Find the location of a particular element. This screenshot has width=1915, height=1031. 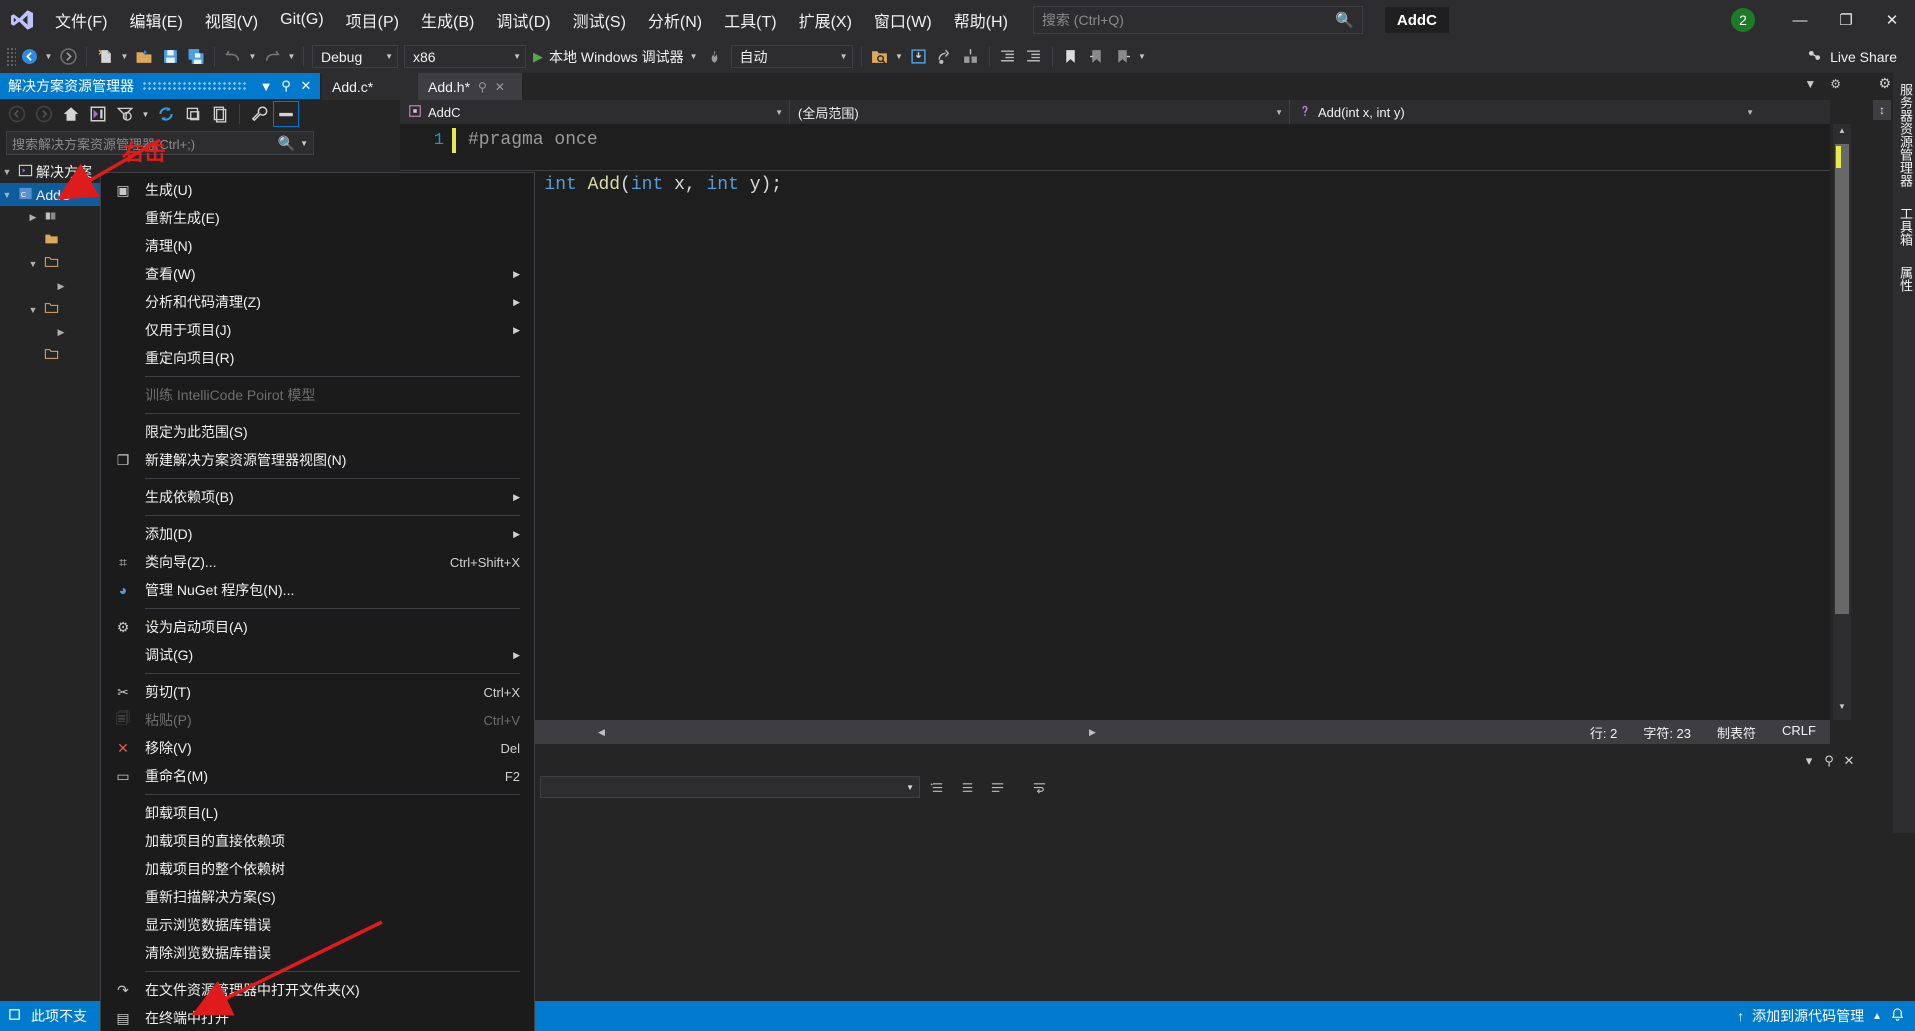

menu-item-11: 窗口(W) is located at coordinates (903, 20).